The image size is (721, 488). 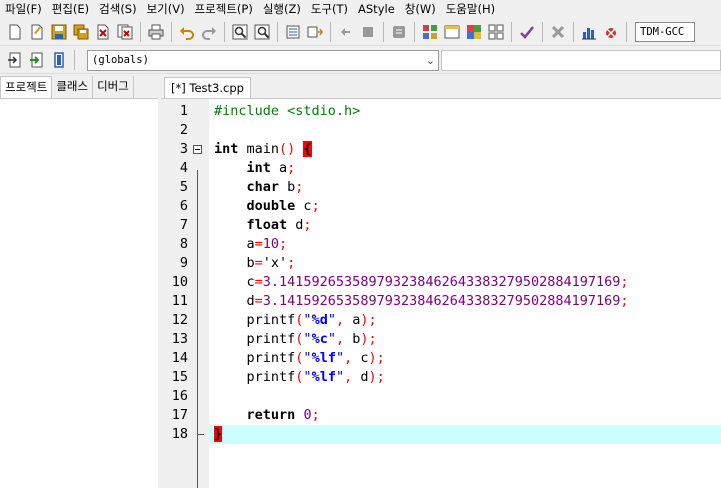 What do you see at coordinates (113, 87) in the screenshot?
I see `tab-debug: 디버그` at bounding box center [113, 87].